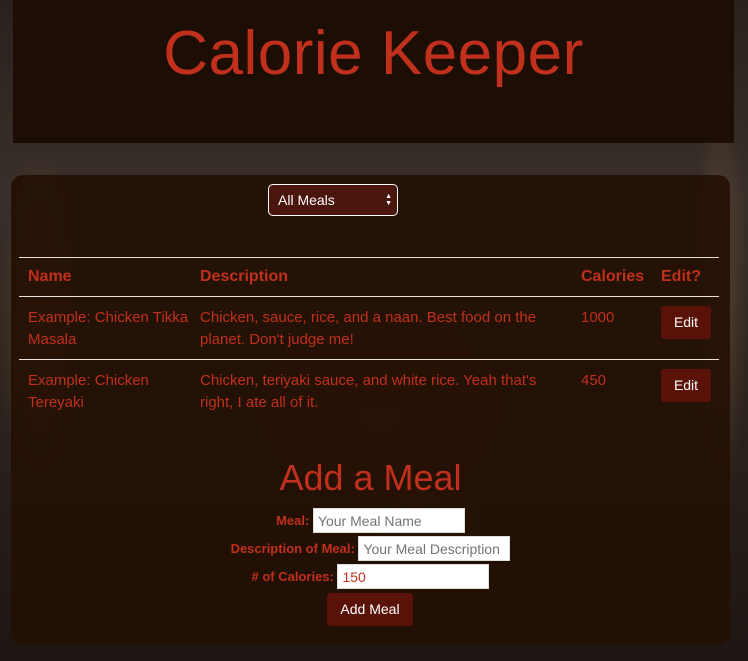  Describe the element at coordinates (105, 328) in the screenshot. I see `meal-name-cell: Example: Chicken Tikka Masala` at that location.